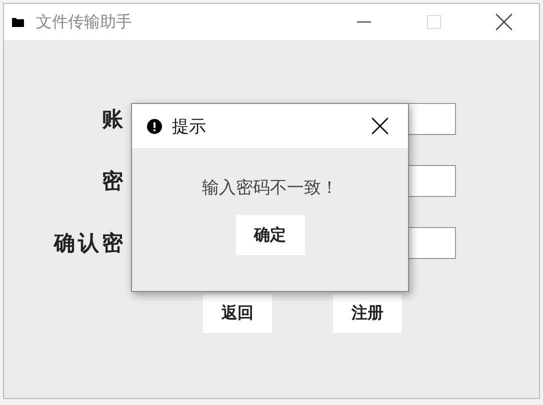 This screenshot has height=405, width=543. What do you see at coordinates (154, 126) in the screenshot?
I see `warning-icon` at bounding box center [154, 126].